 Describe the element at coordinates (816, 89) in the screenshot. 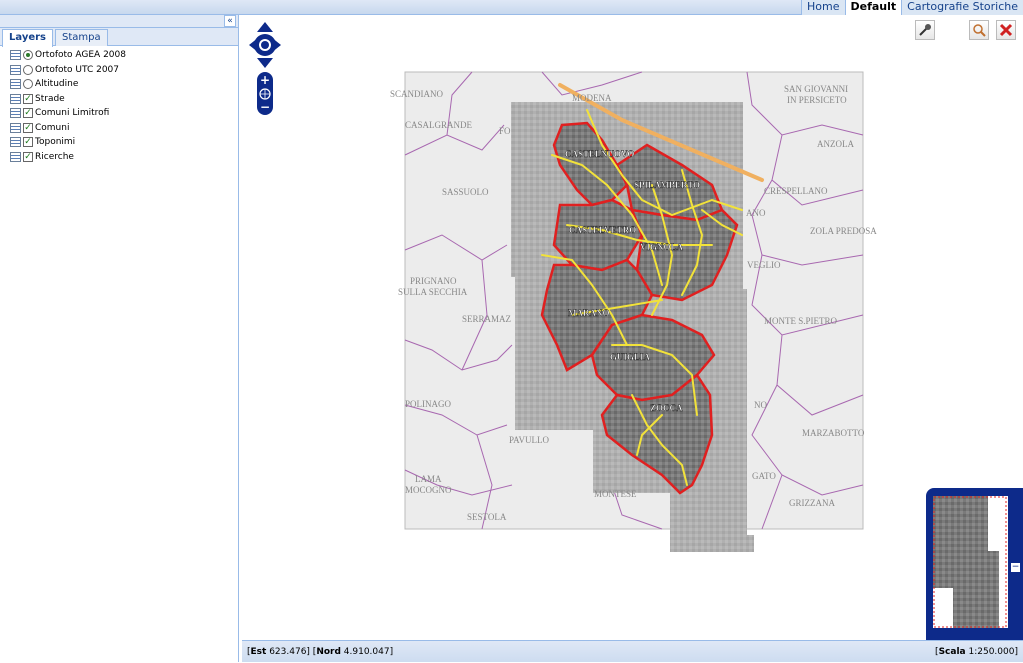

I see `place-label: SAN GIOVANNI` at that location.